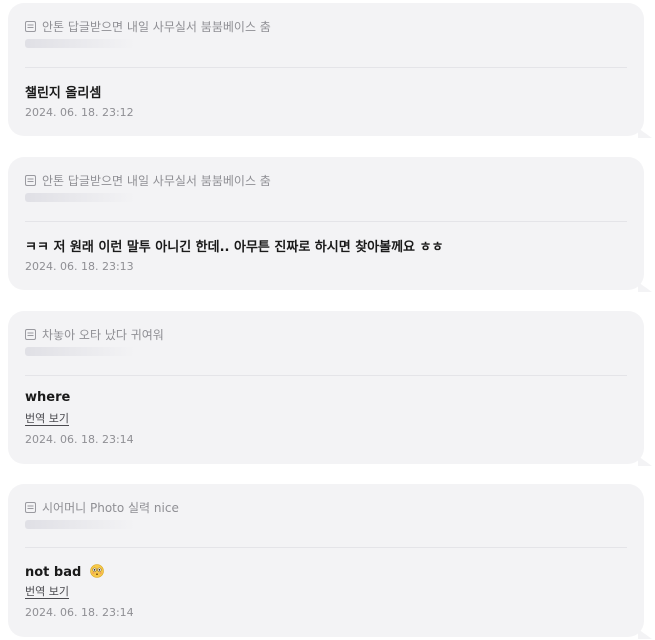 The image size is (655, 640). I want to click on comment-text-row: not bad, so click(64, 572).